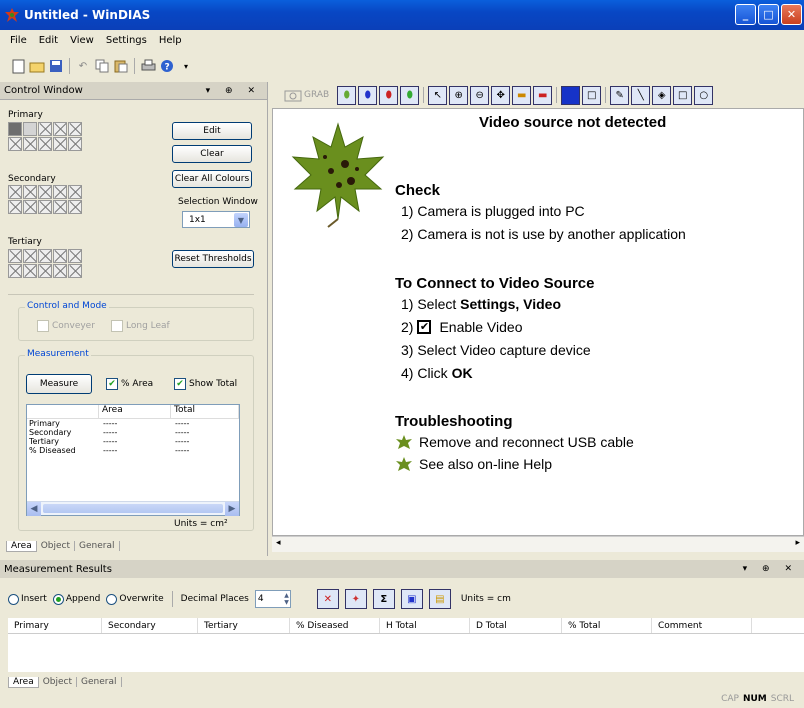 This screenshot has height=708, width=804. What do you see at coordinates (522, 95) in the screenshot?
I see `ruler-icon: ▬` at bounding box center [522, 95].